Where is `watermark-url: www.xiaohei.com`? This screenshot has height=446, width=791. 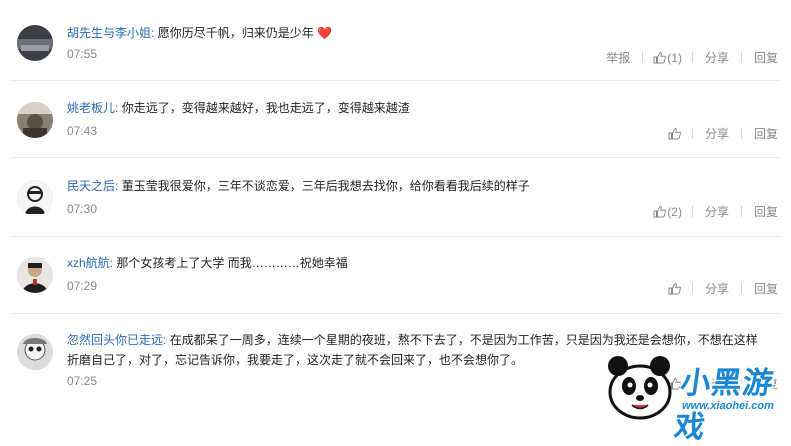
watermark-url: www.xiaohei.com is located at coordinates (728, 406).